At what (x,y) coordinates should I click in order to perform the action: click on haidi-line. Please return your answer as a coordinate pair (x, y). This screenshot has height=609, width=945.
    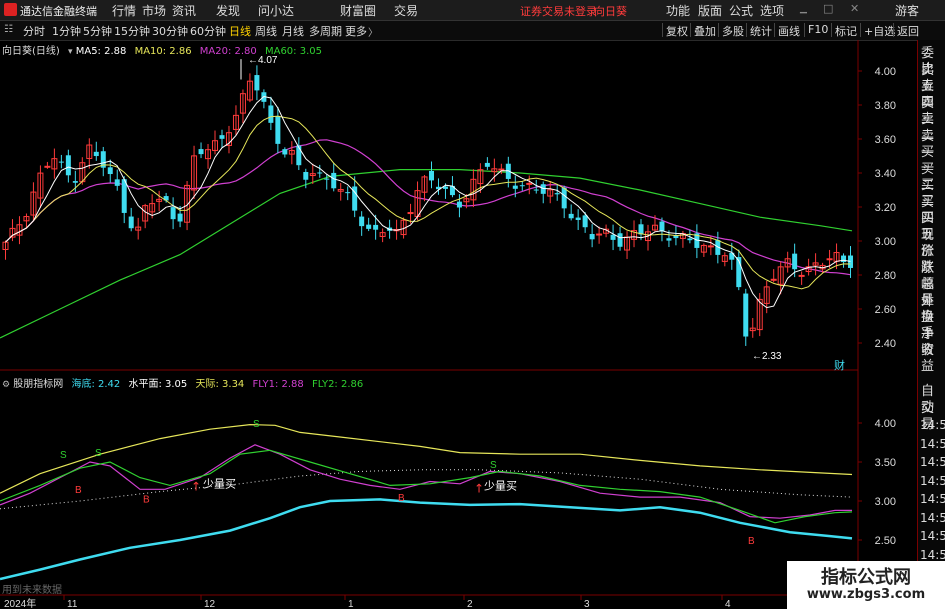
    Looking at the image, I should click on (426, 539).